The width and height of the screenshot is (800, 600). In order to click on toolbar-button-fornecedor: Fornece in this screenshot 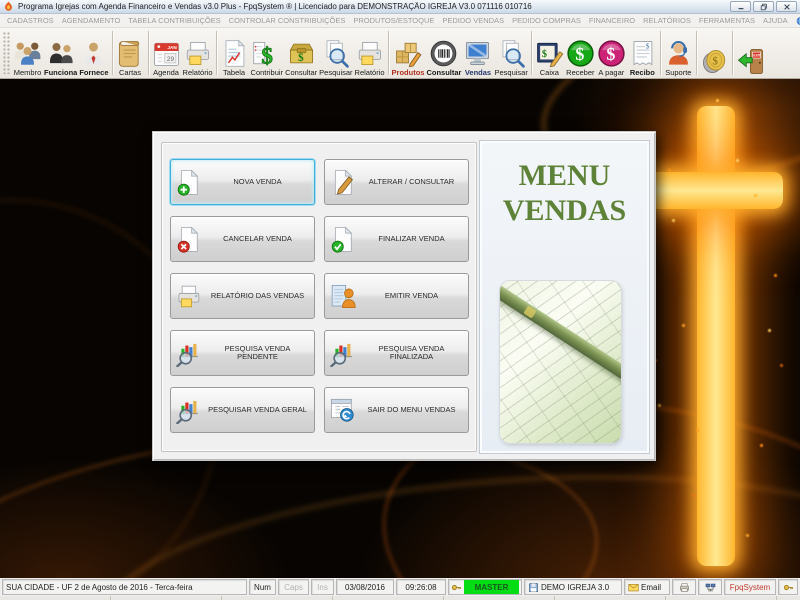, I will do `click(93, 53)`.